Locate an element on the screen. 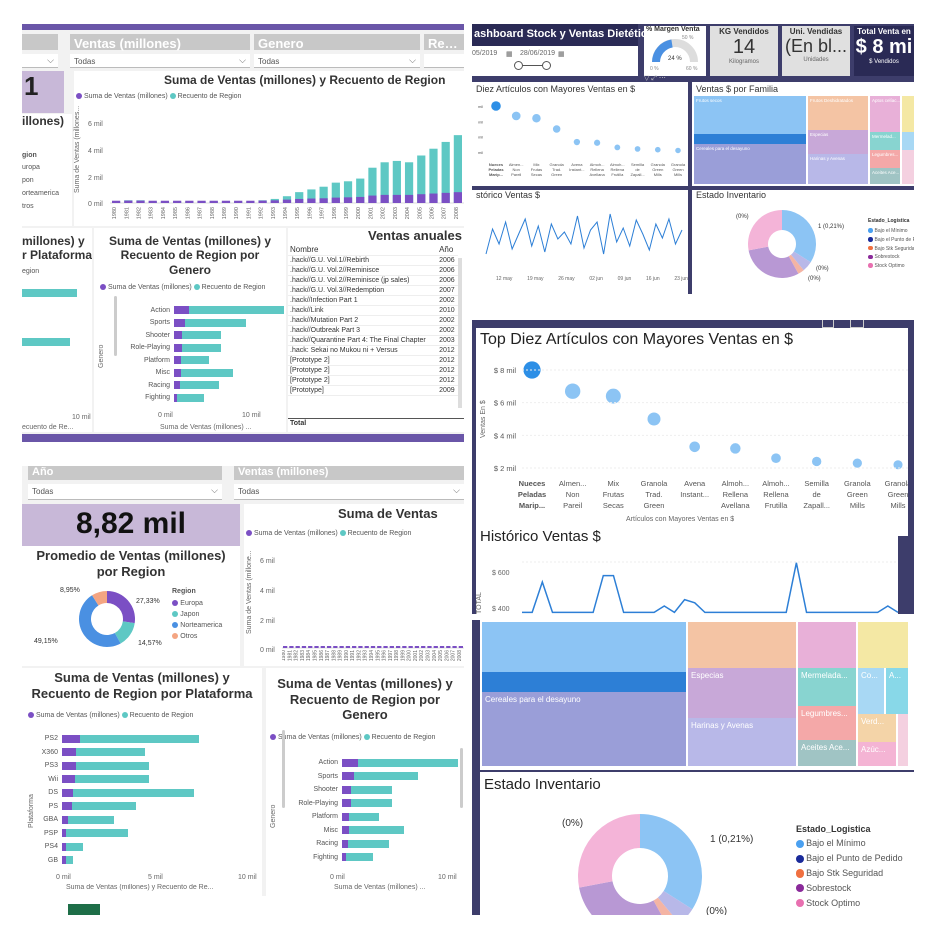 This screenshot has height=937, width=937. slicer-ventas-dropdown: Todas ⌵ is located at coordinates (160, 61).